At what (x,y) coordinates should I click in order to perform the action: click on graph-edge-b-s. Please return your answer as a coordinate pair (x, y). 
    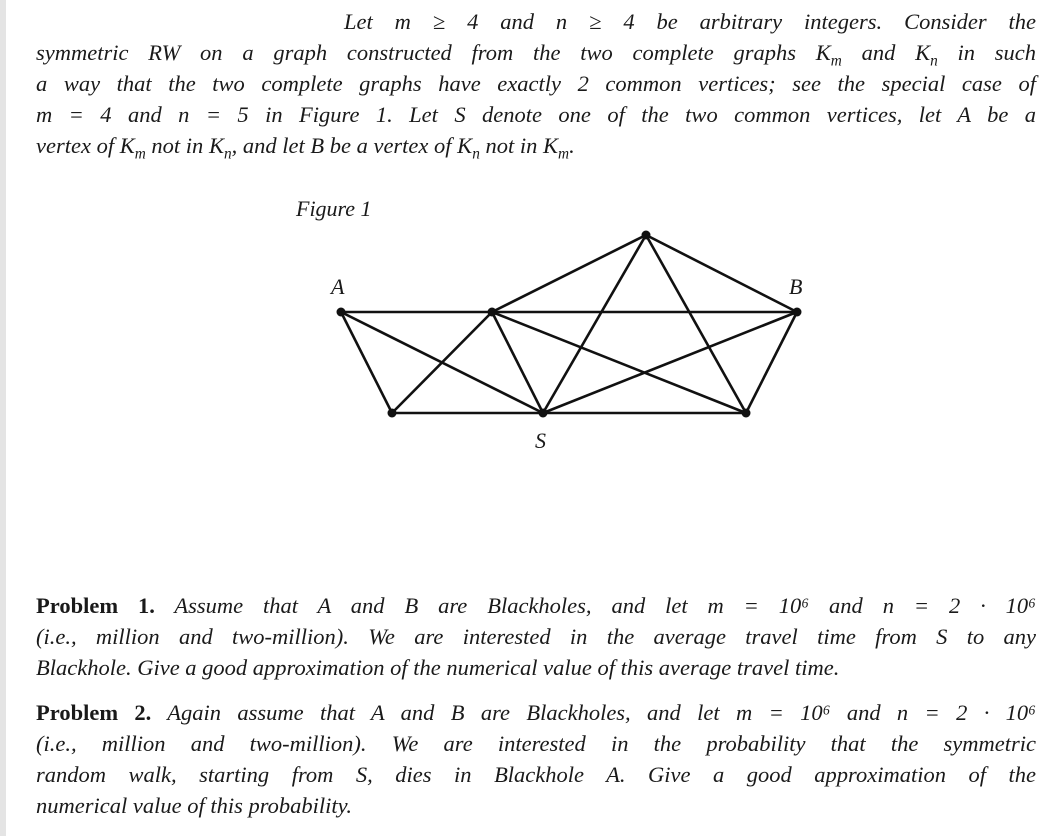
    Looking at the image, I should click on (670, 362).